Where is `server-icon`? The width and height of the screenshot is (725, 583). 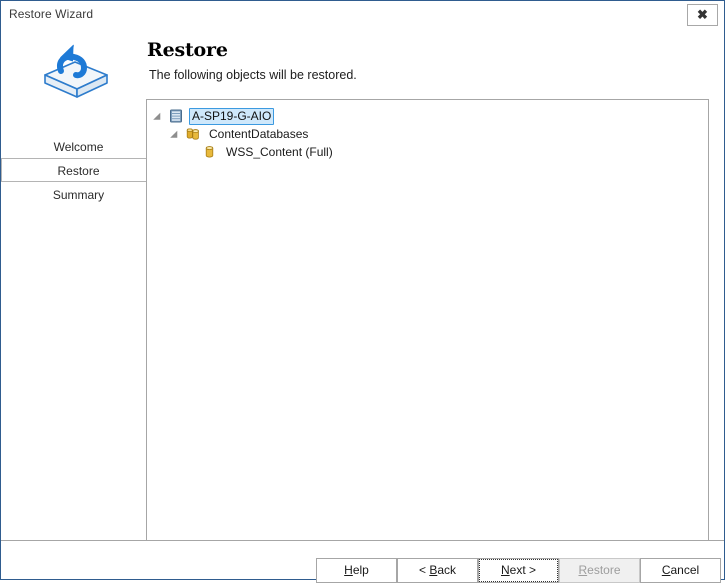 server-icon is located at coordinates (177, 116).